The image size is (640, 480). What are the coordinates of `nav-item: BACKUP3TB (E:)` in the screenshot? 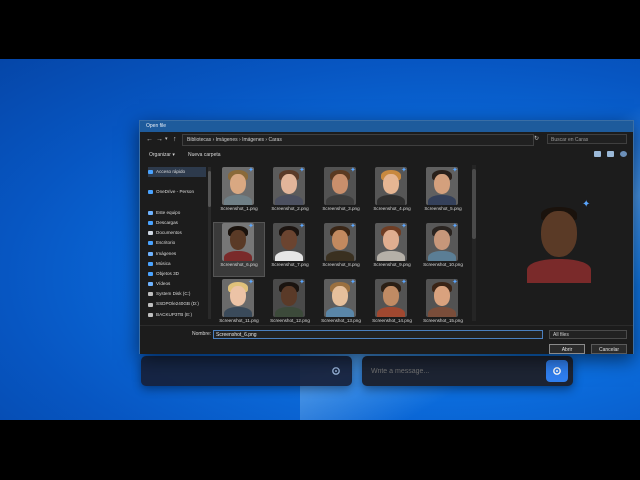 It's located at (177, 314).